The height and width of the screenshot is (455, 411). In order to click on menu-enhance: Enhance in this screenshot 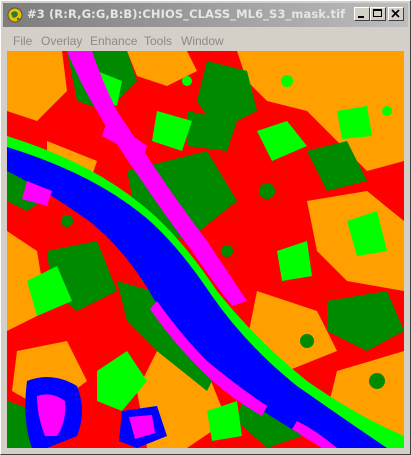, I will do `click(113, 41)`.